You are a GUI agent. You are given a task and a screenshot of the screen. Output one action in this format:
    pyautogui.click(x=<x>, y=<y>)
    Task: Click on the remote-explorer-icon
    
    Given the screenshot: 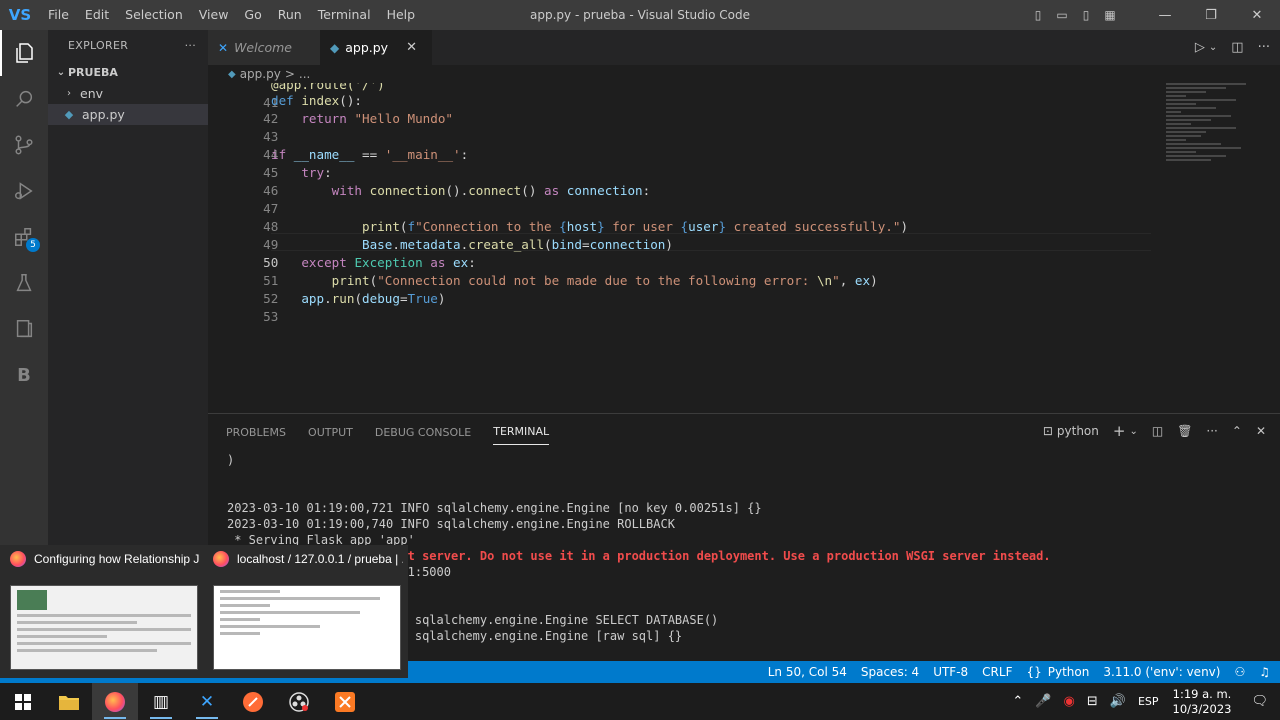 What is the action you would take?
    pyautogui.click(x=24, y=329)
    